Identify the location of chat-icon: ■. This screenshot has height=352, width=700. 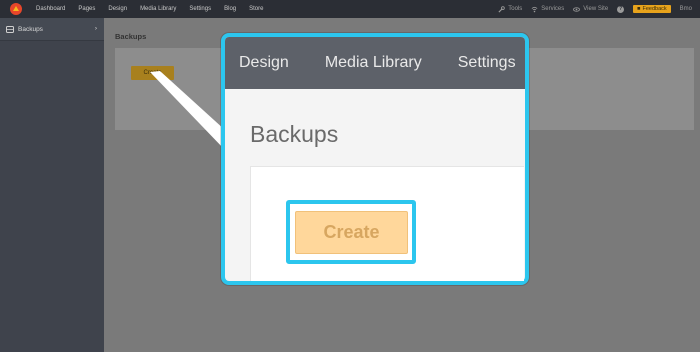
(639, 9).